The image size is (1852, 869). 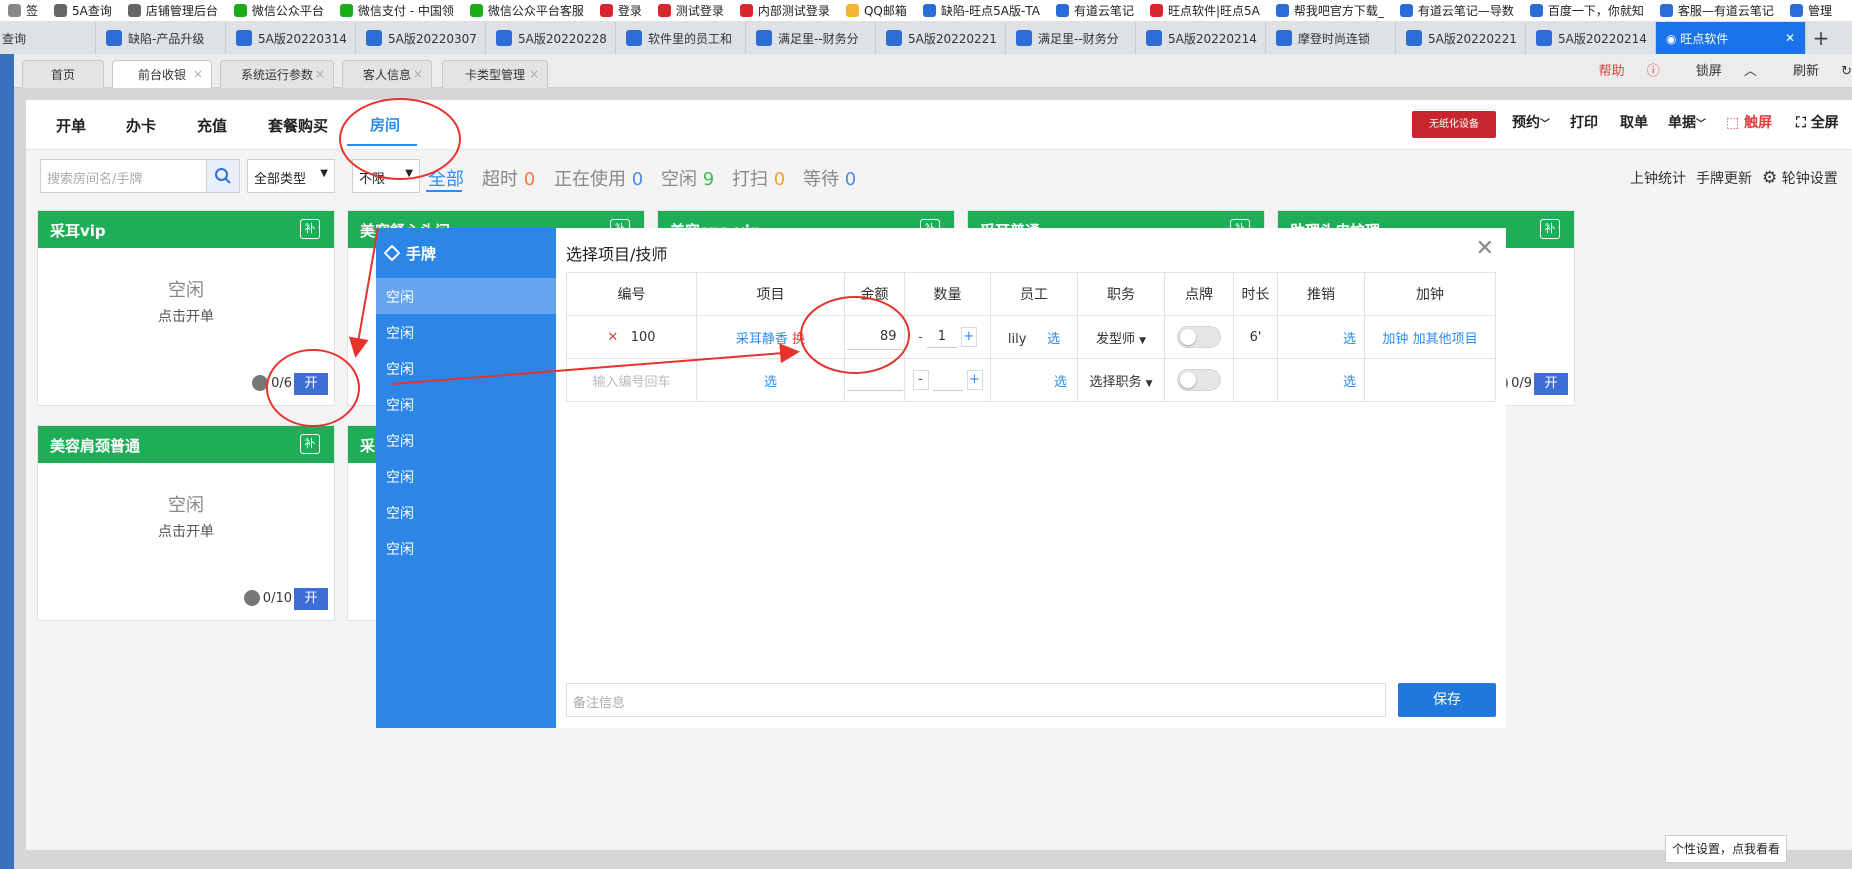 What do you see at coordinates (387, 74) in the screenshot?
I see `app-tab: 客人信息 ×` at bounding box center [387, 74].